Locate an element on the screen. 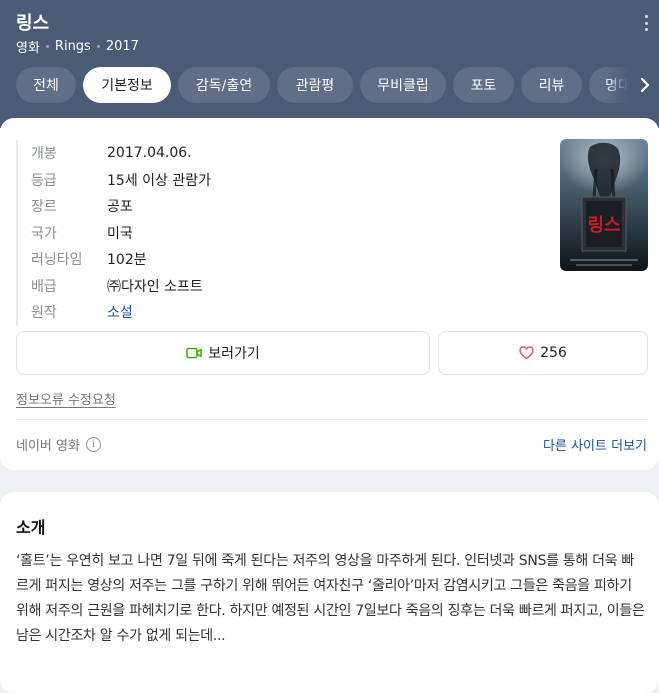  info-value: 102분 is located at coordinates (127, 260).